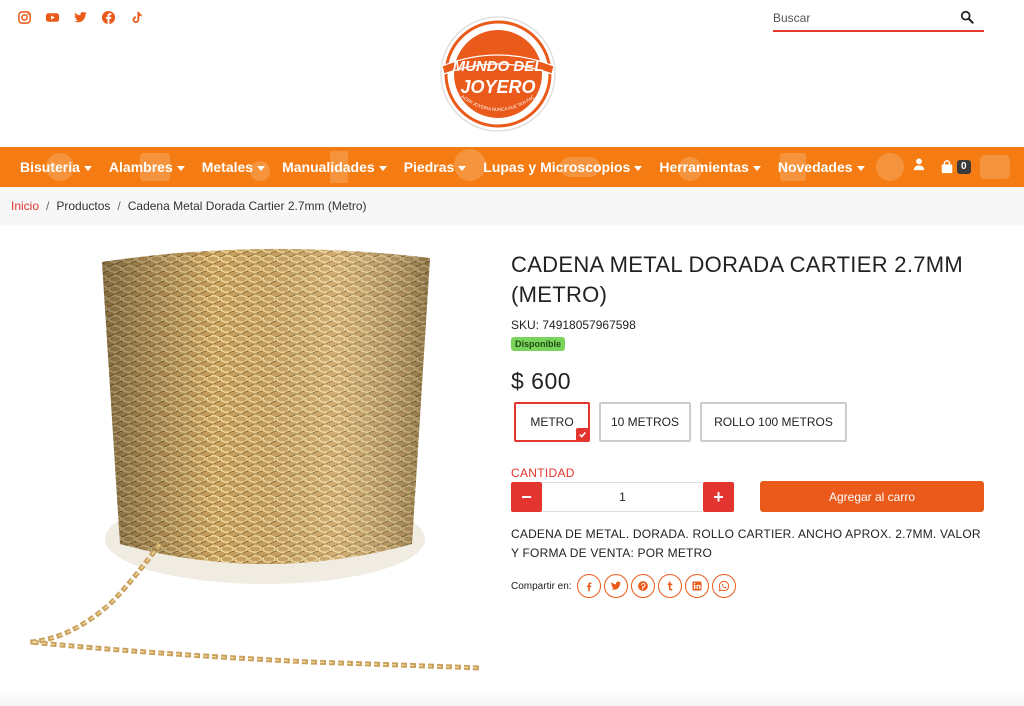  I want to click on variant-label: METRO, so click(552, 422).